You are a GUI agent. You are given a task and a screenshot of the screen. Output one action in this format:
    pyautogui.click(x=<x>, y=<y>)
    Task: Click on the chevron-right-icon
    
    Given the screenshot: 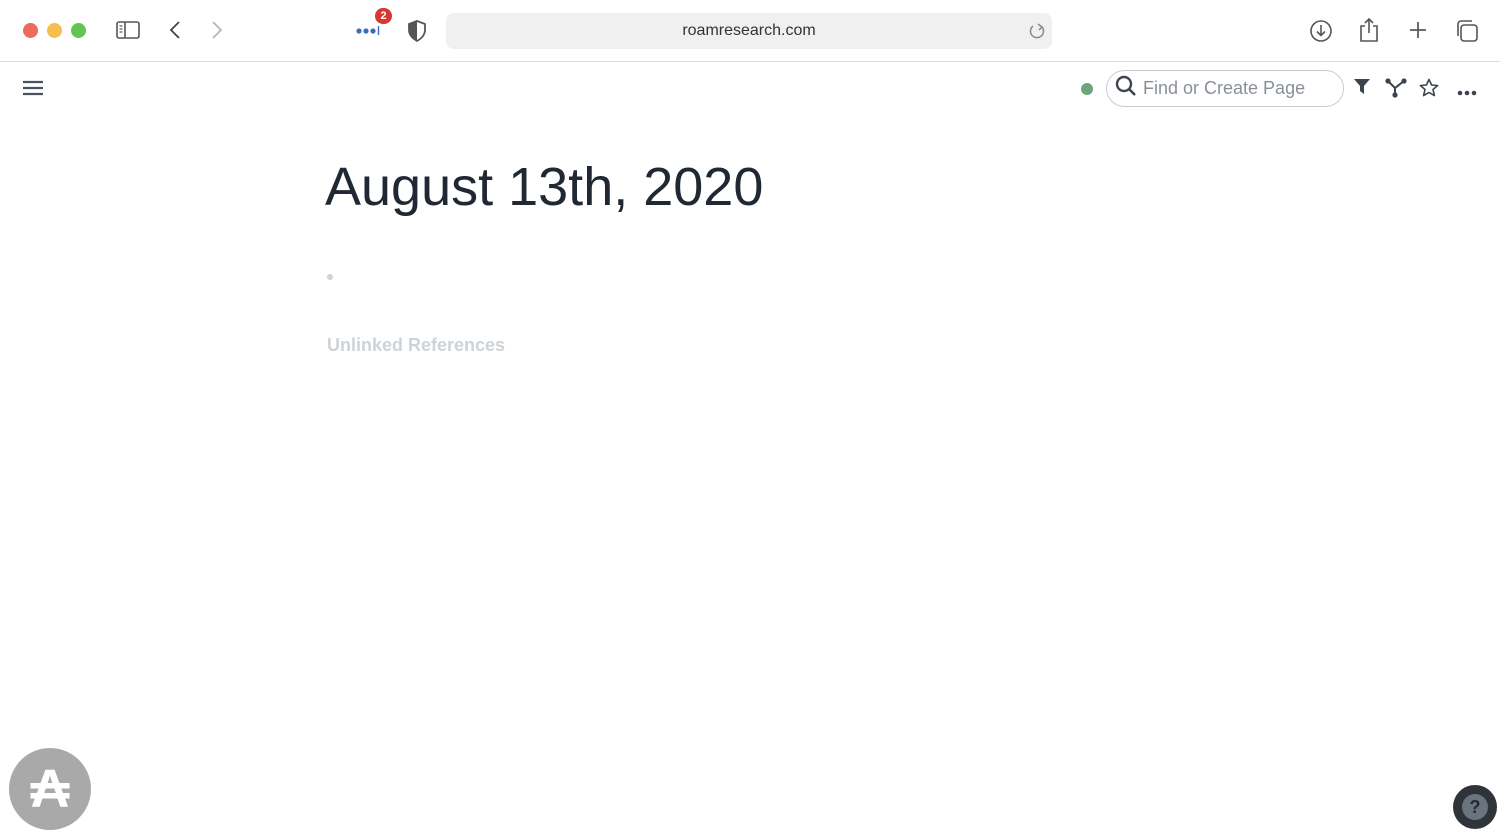 What is the action you would take?
    pyautogui.click(x=217, y=30)
    